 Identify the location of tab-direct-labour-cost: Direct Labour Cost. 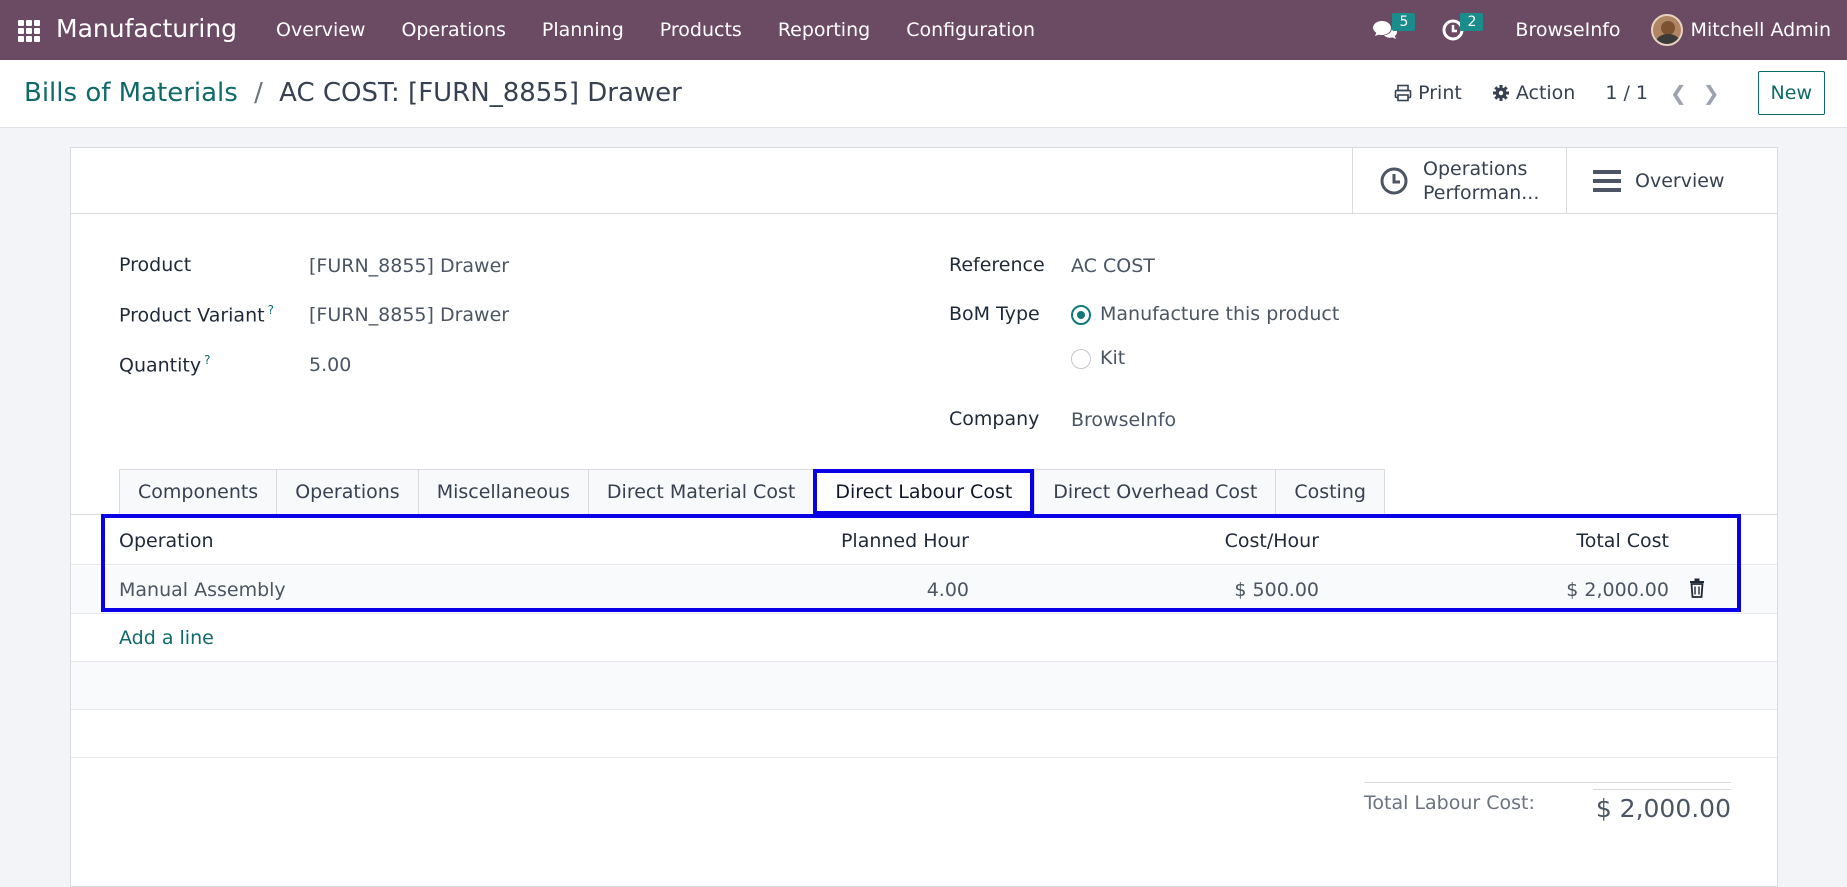
(924, 492).